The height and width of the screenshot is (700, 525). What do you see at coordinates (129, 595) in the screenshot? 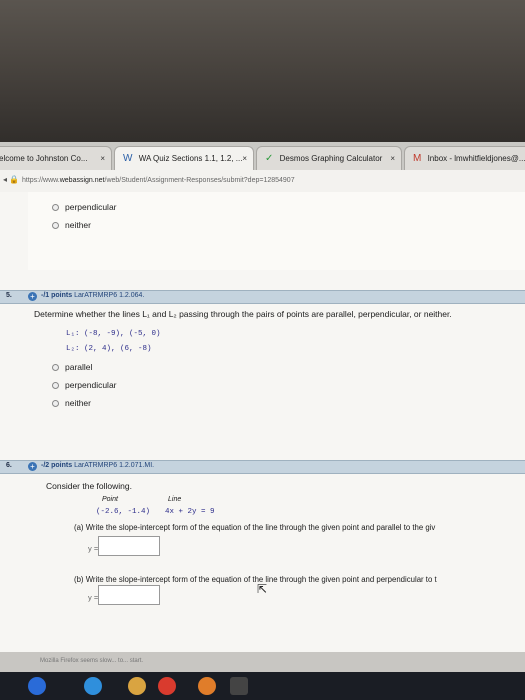
I see `answer-input-b` at bounding box center [129, 595].